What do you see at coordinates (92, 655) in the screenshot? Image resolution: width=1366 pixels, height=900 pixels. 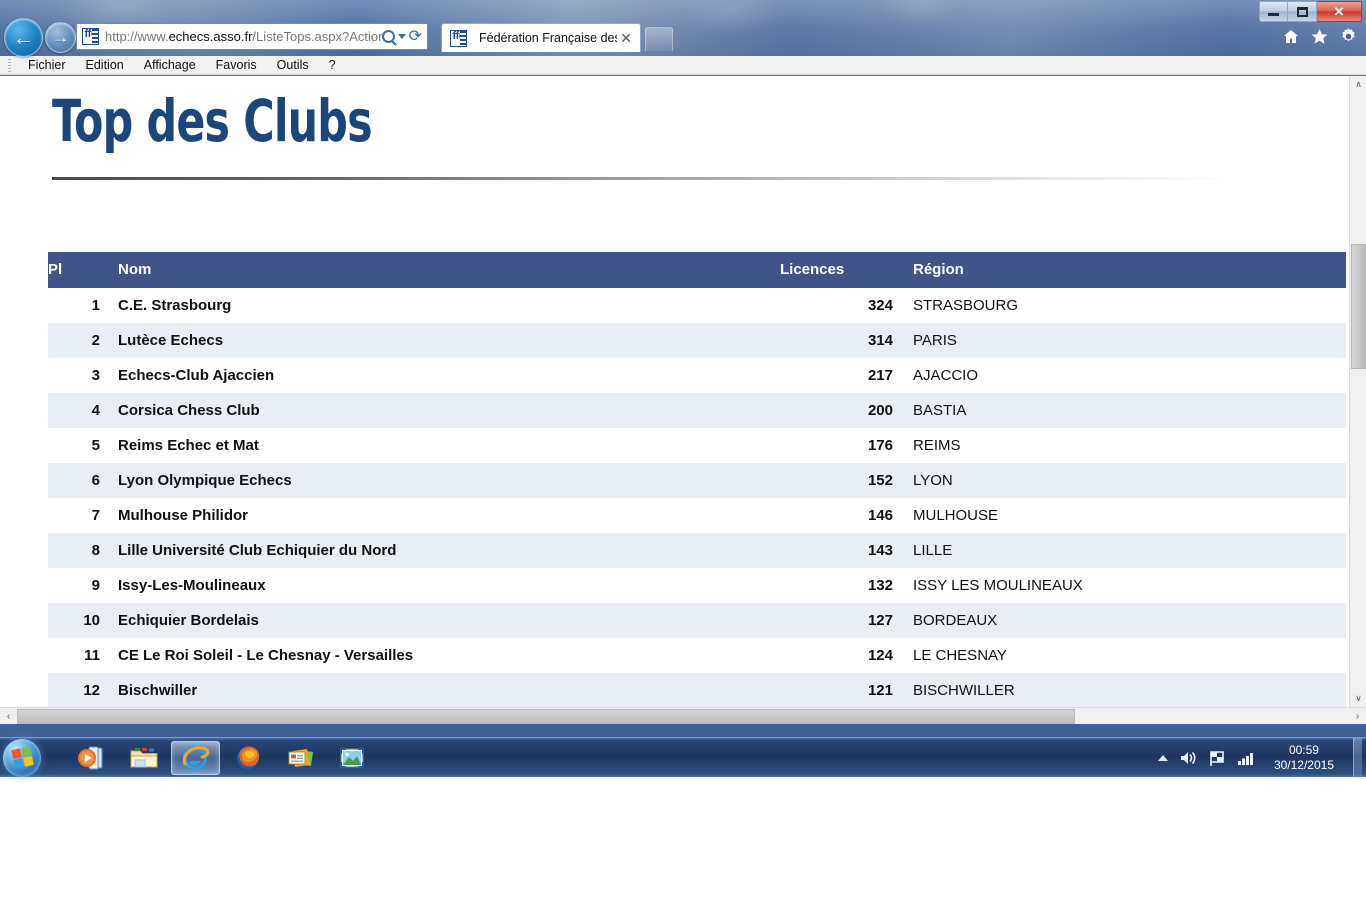 I see `cell-pl: 11` at bounding box center [92, 655].